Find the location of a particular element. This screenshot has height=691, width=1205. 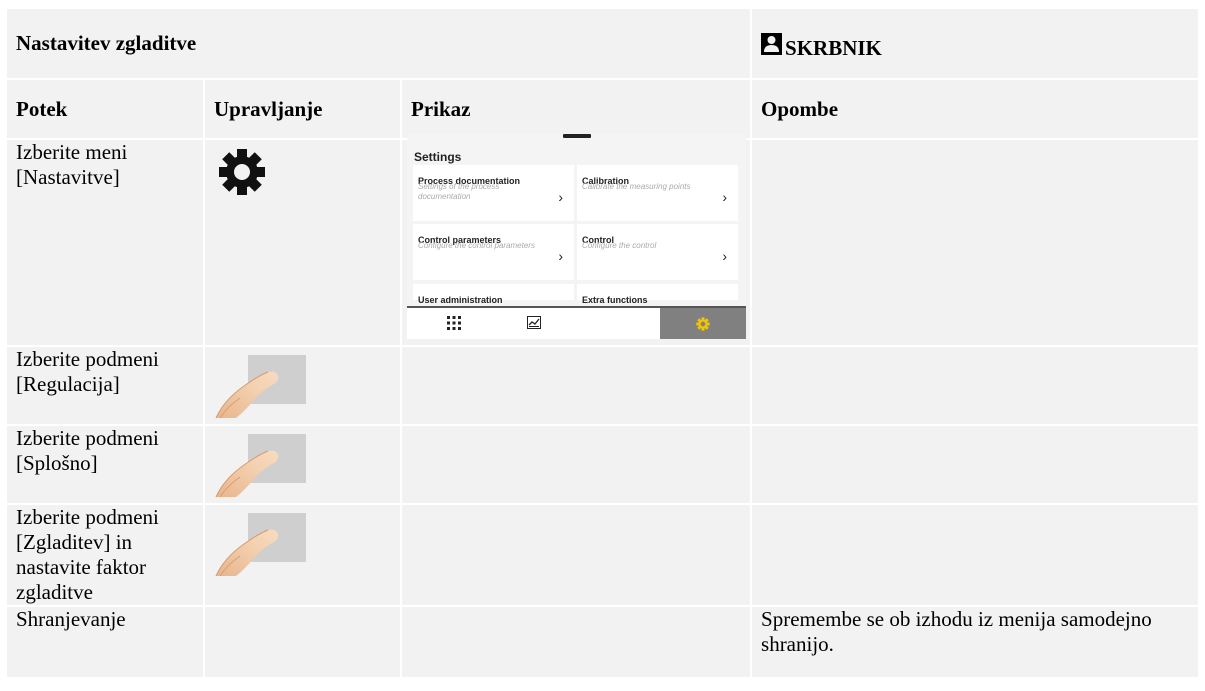

tile-control: Control Configure the control › is located at coordinates (657, 252).